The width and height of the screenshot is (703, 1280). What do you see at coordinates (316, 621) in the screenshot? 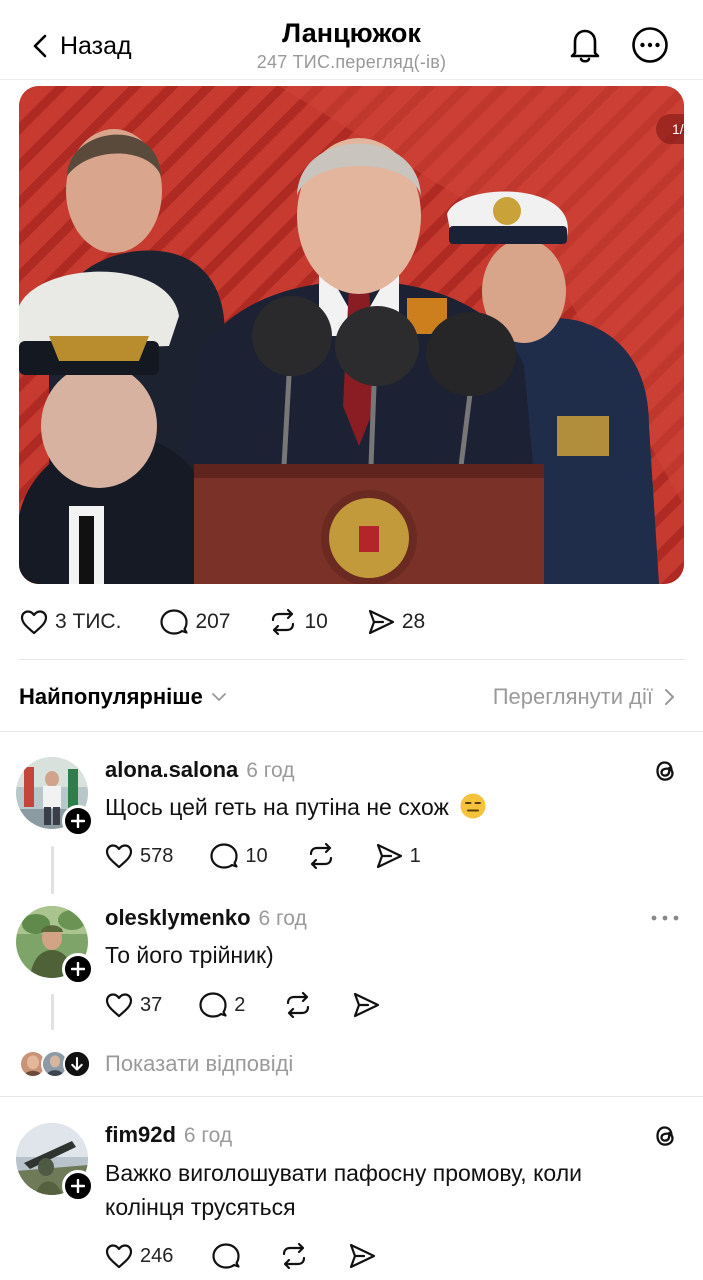
I see `repost-count: 10` at bounding box center [316, 621].